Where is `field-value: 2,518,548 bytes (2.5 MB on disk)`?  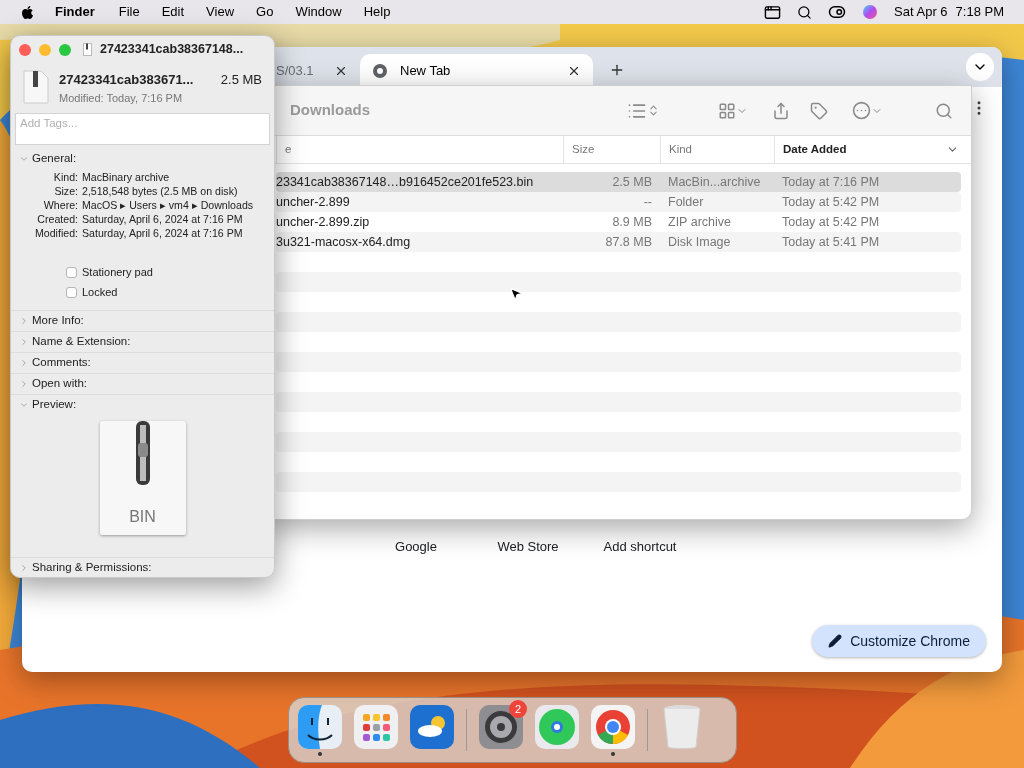 field-value: 2,518,548 bytes (2.5 MB on disk) is located at coordinates (160, 191).